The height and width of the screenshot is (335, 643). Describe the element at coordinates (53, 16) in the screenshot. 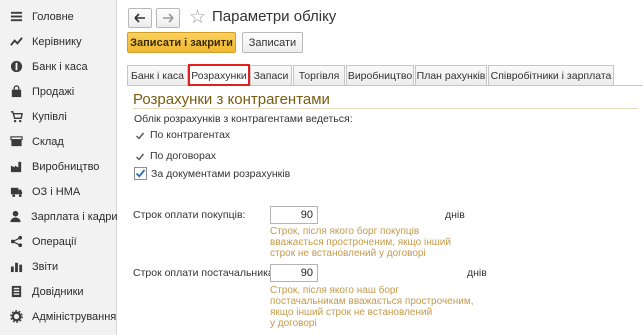

I see `sidebar-item-label: Головне` at that location.